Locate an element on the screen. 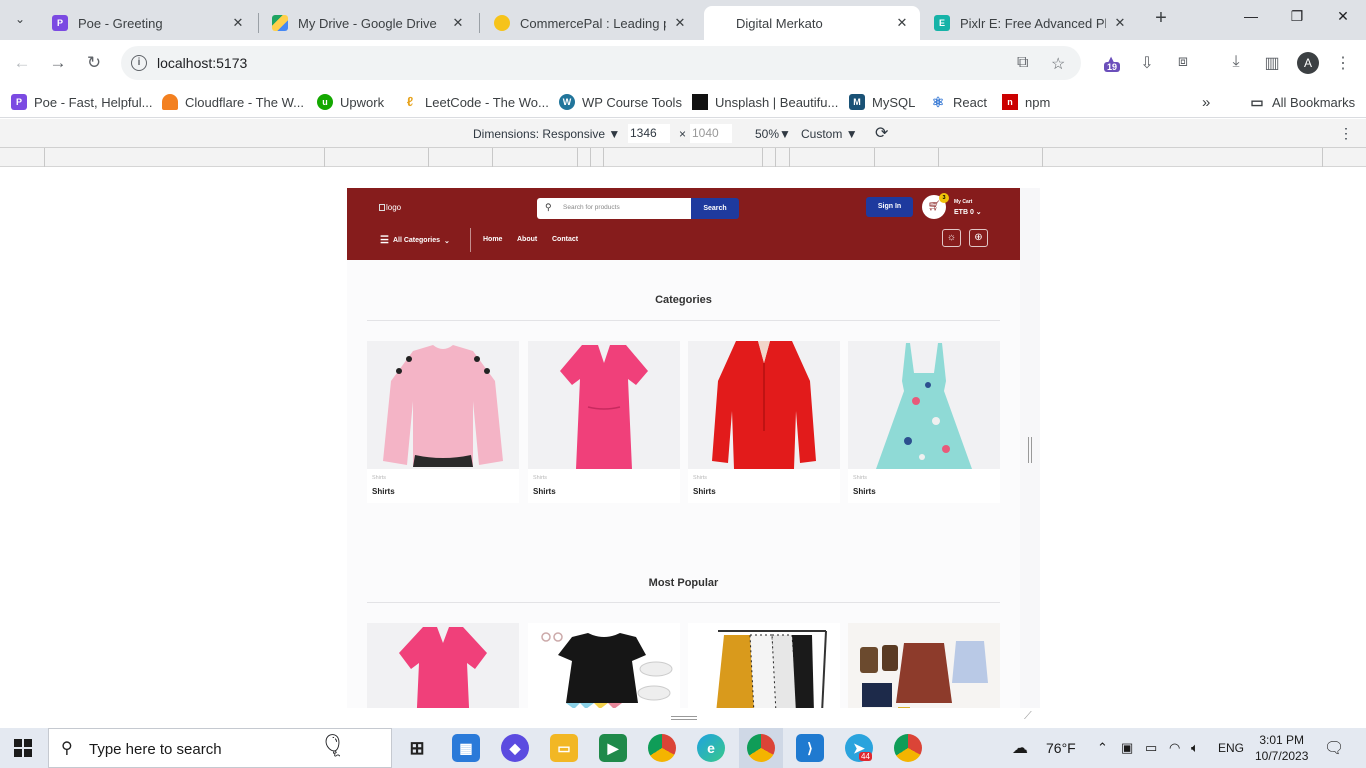 This screenshot has height=768, width=1366. throttle-select: Custom ▼ is located at coordinates (829, 134).